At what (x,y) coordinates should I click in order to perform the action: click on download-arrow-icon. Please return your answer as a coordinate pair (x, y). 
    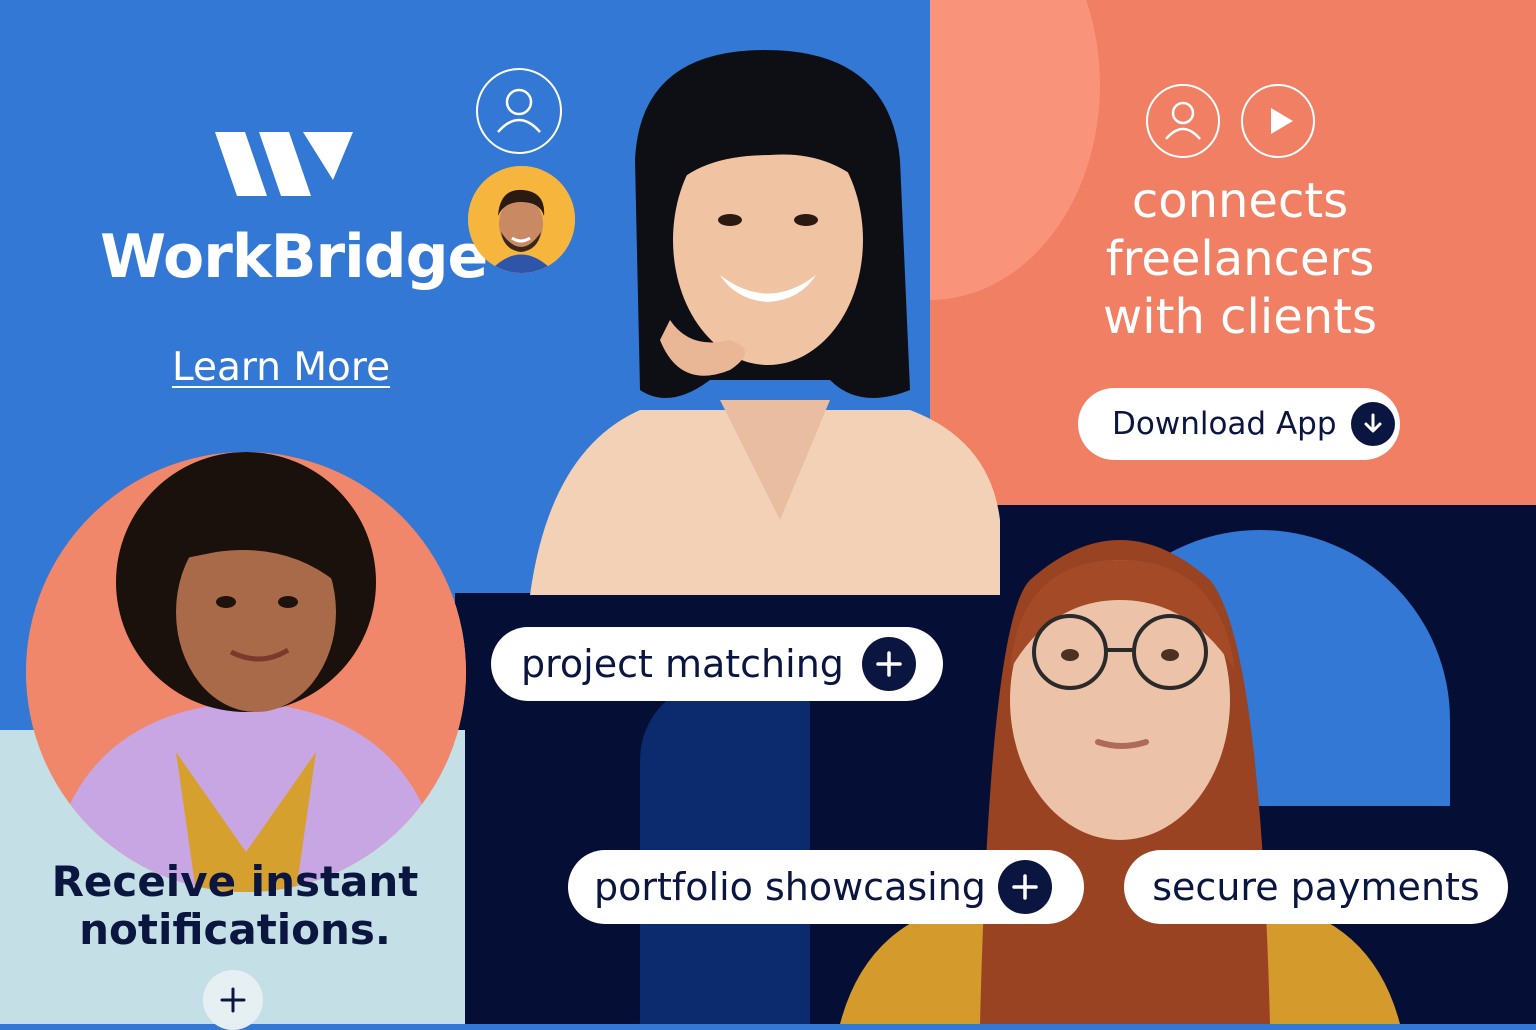
    Looking at the image, I should click on (1372, 424).